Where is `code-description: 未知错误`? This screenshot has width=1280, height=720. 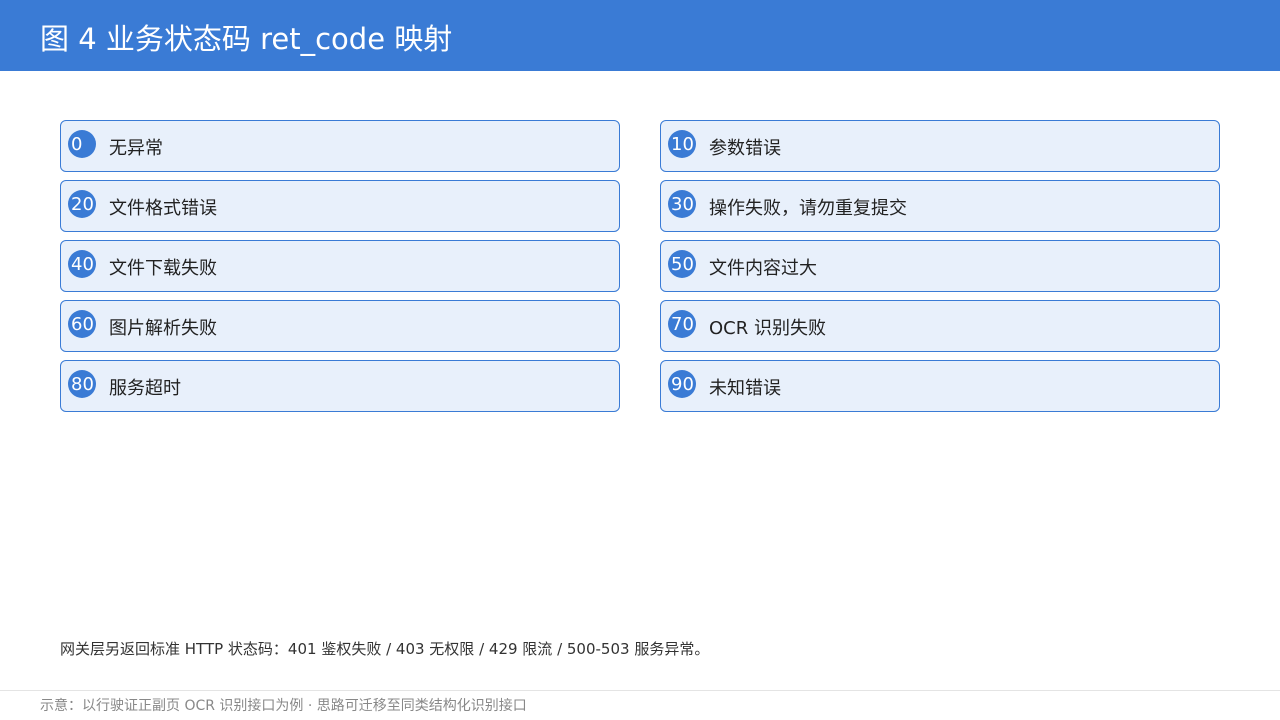
code-description: 未知错误 is located at coordinates (745, 388).